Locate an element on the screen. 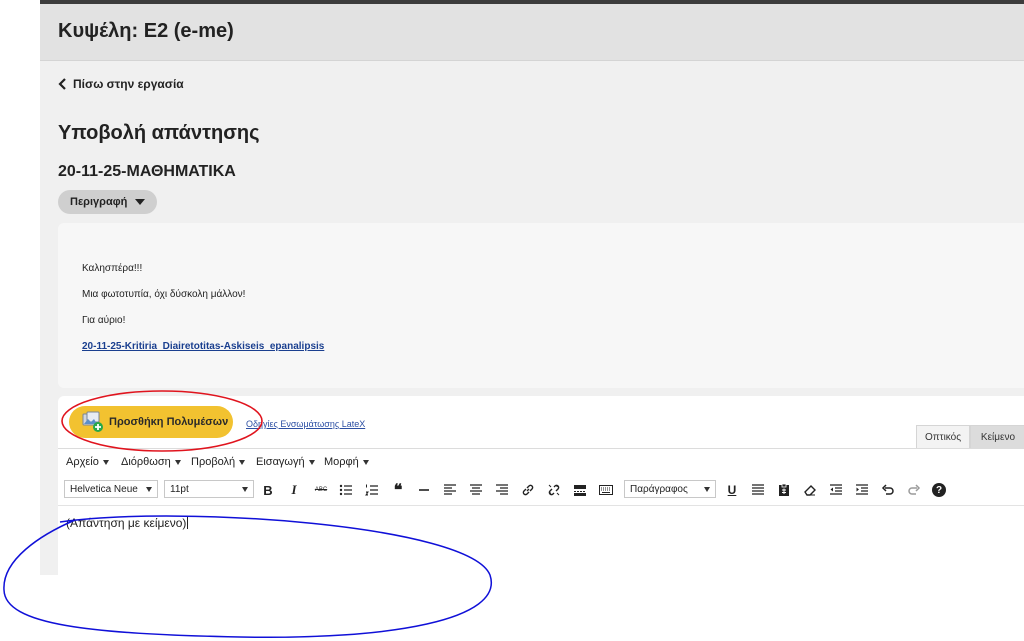 This screenshot has width=1024, height=641. back-label: Πίσω στην εργασία is located at coordinates (128, 84).